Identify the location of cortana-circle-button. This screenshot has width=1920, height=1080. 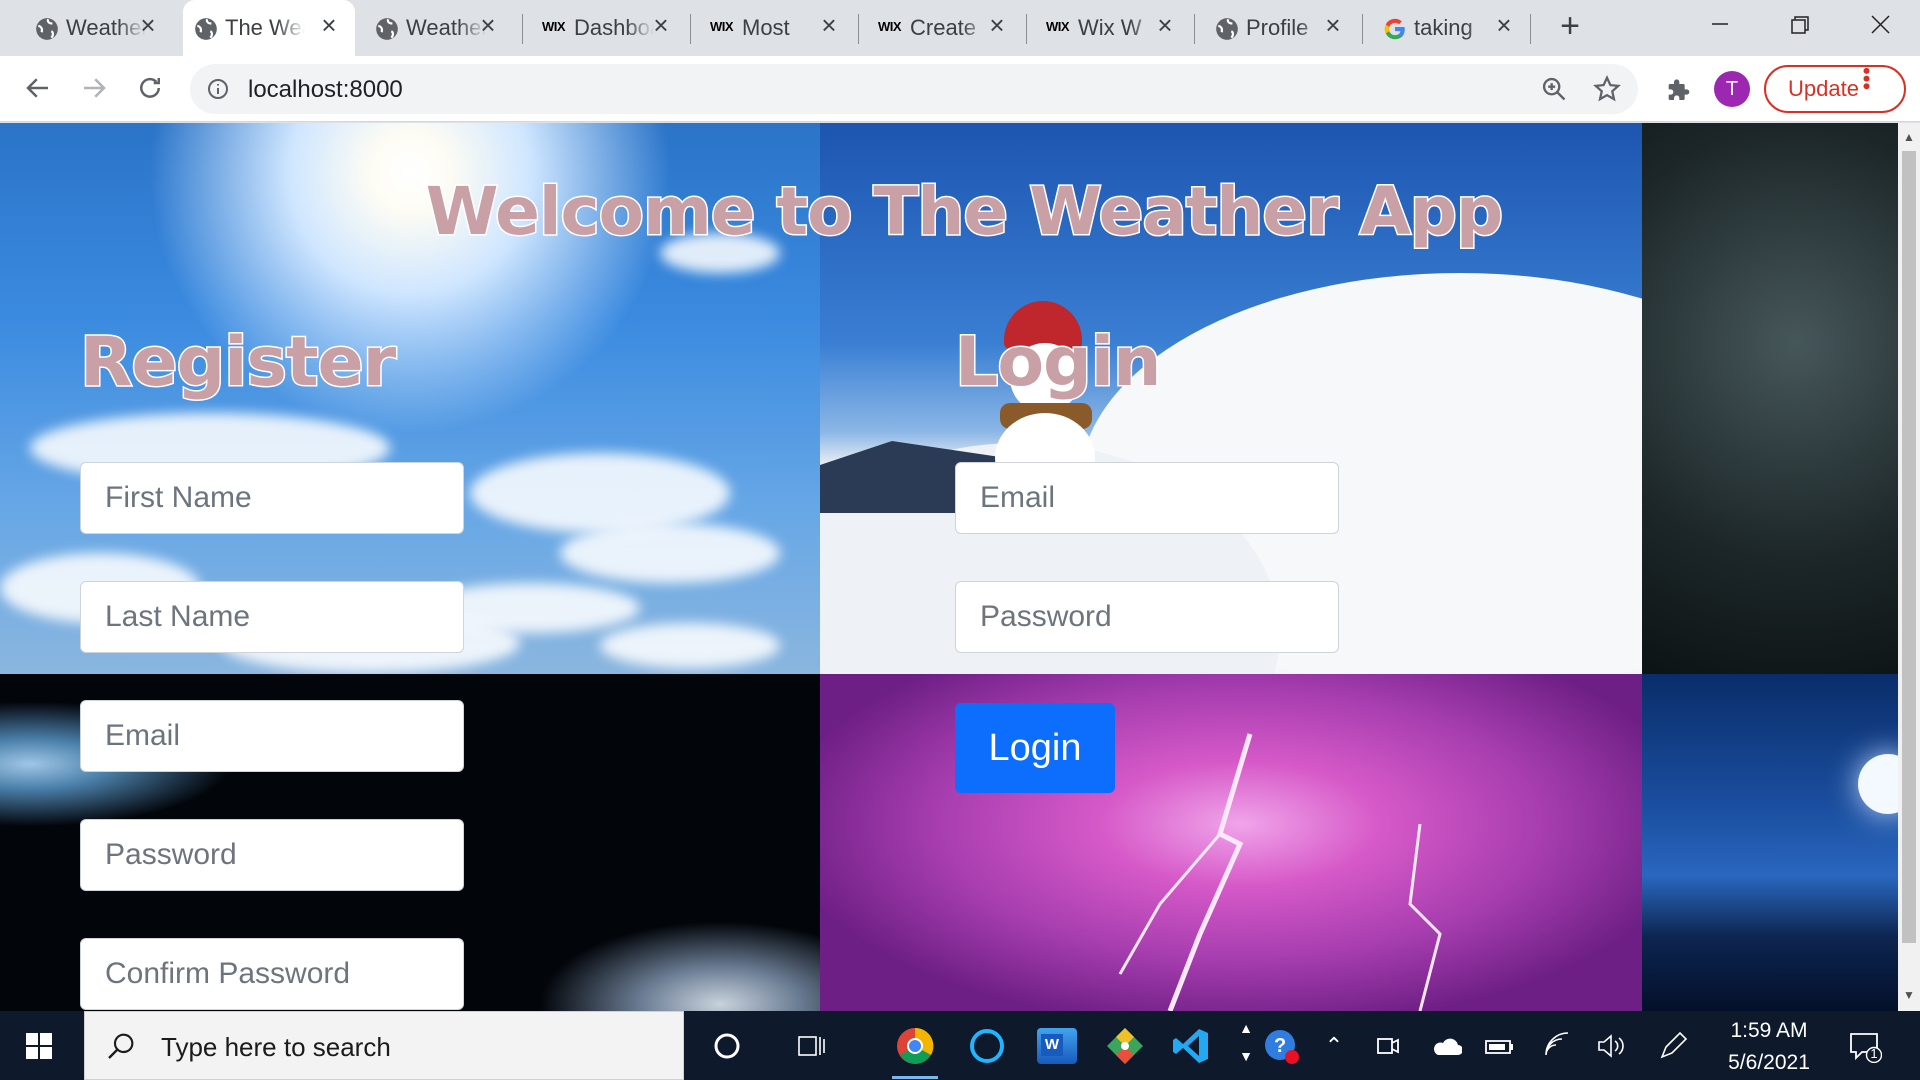
(727, 1046).